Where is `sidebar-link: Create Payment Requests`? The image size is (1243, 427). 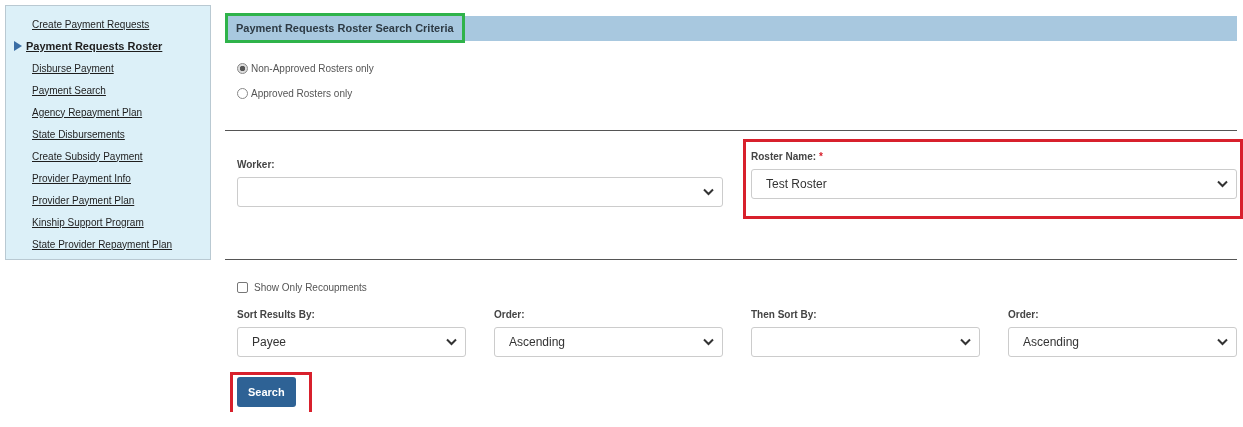
sidebar-link: Create Payment Requests is located at coordinates (91, 24).